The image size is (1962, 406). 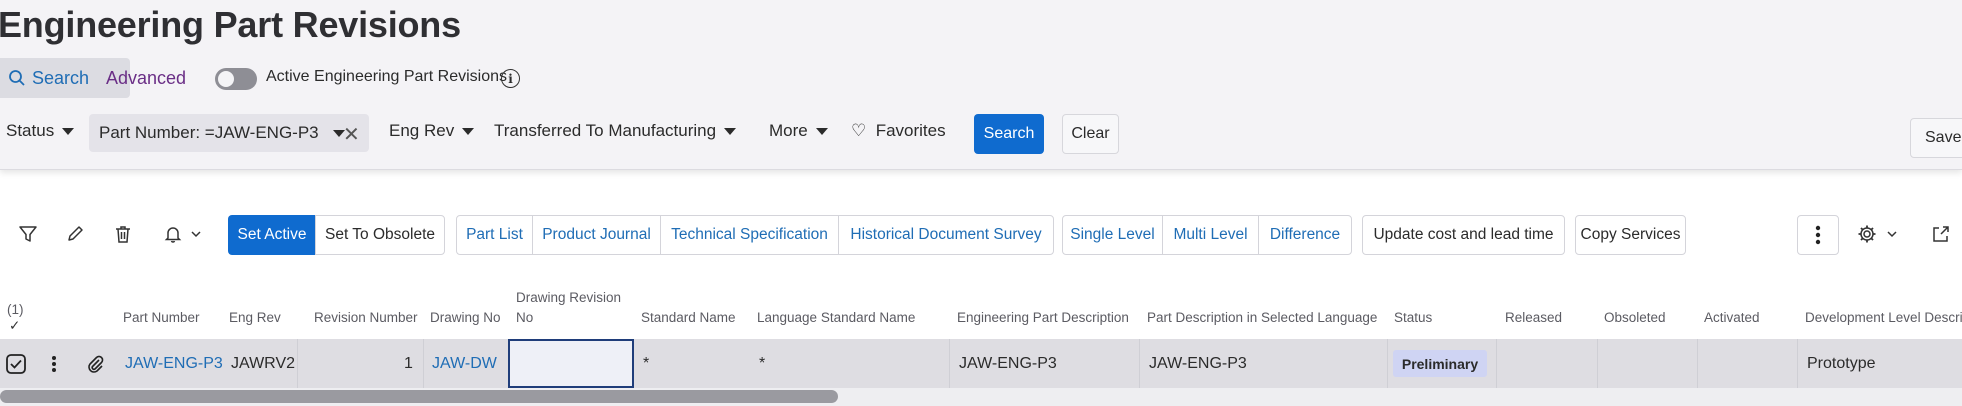 I want to click on edit-icon, so click(x=75, y=234).